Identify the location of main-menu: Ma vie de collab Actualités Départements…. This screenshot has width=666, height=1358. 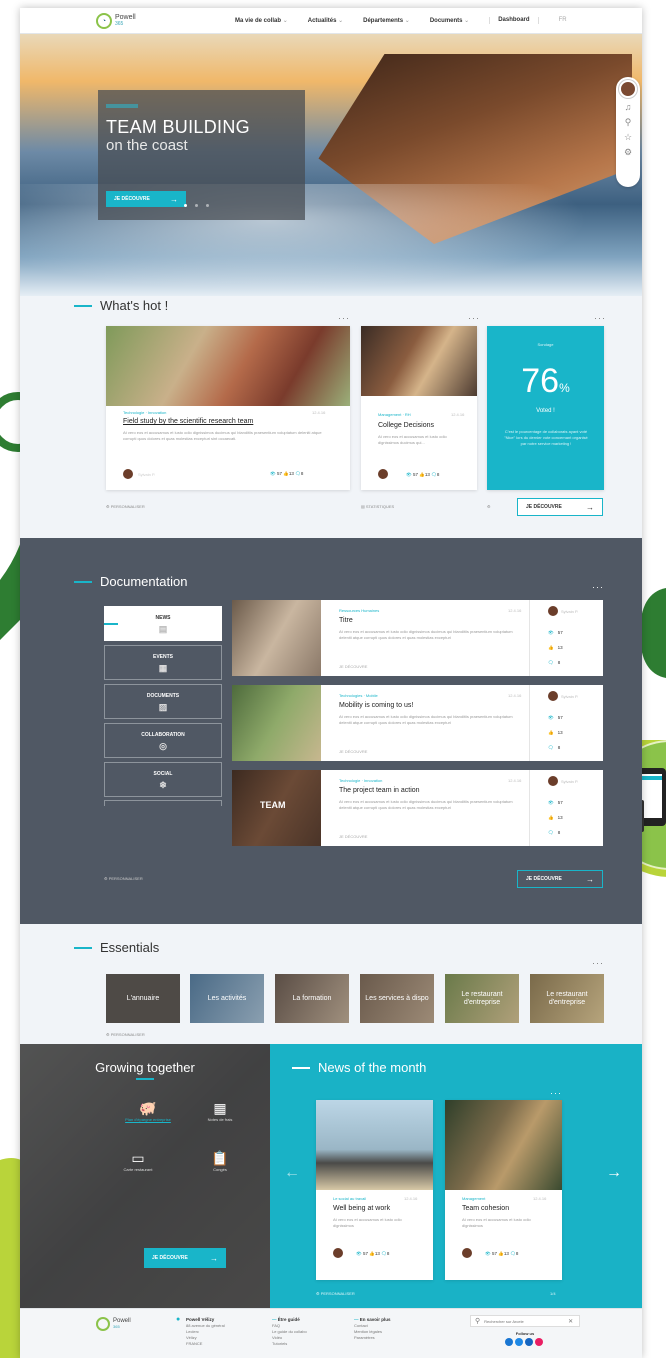
(401, 20).